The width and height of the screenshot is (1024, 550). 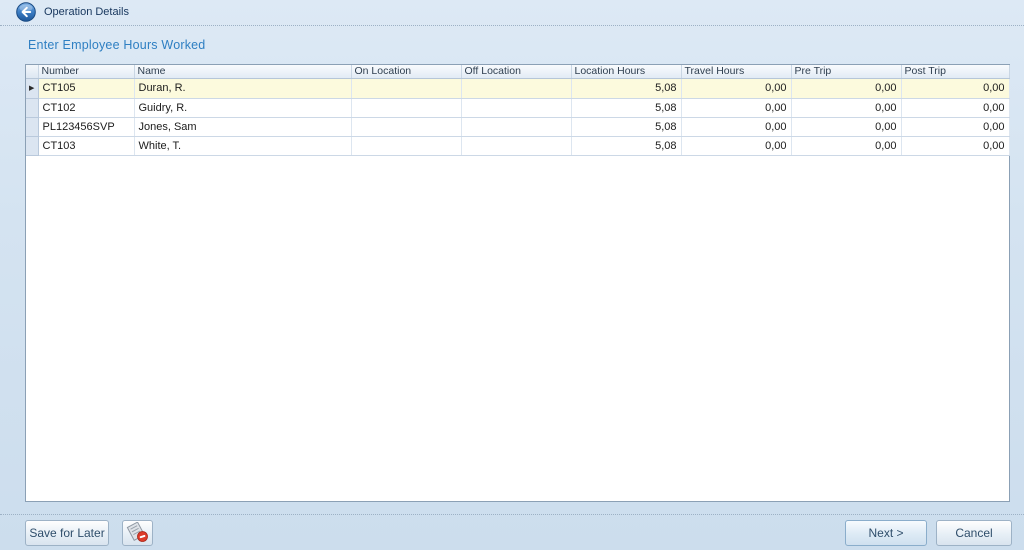 I want to click on notes-blocked-icon, so click(x=138, y=531).